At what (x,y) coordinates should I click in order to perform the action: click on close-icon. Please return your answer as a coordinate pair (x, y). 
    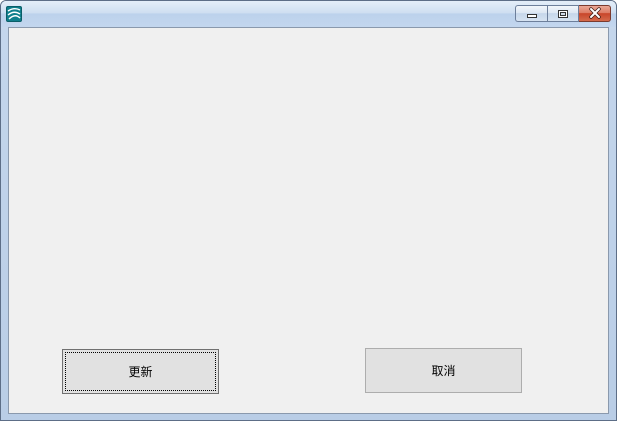
    Looking at the image, I should click on (595, 13).